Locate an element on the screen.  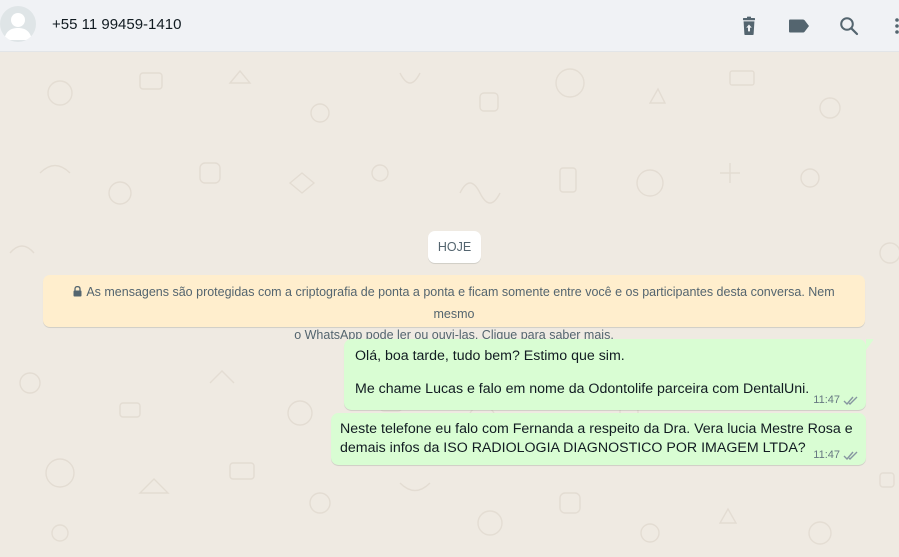
avatar is located at coordinates (18, 24).